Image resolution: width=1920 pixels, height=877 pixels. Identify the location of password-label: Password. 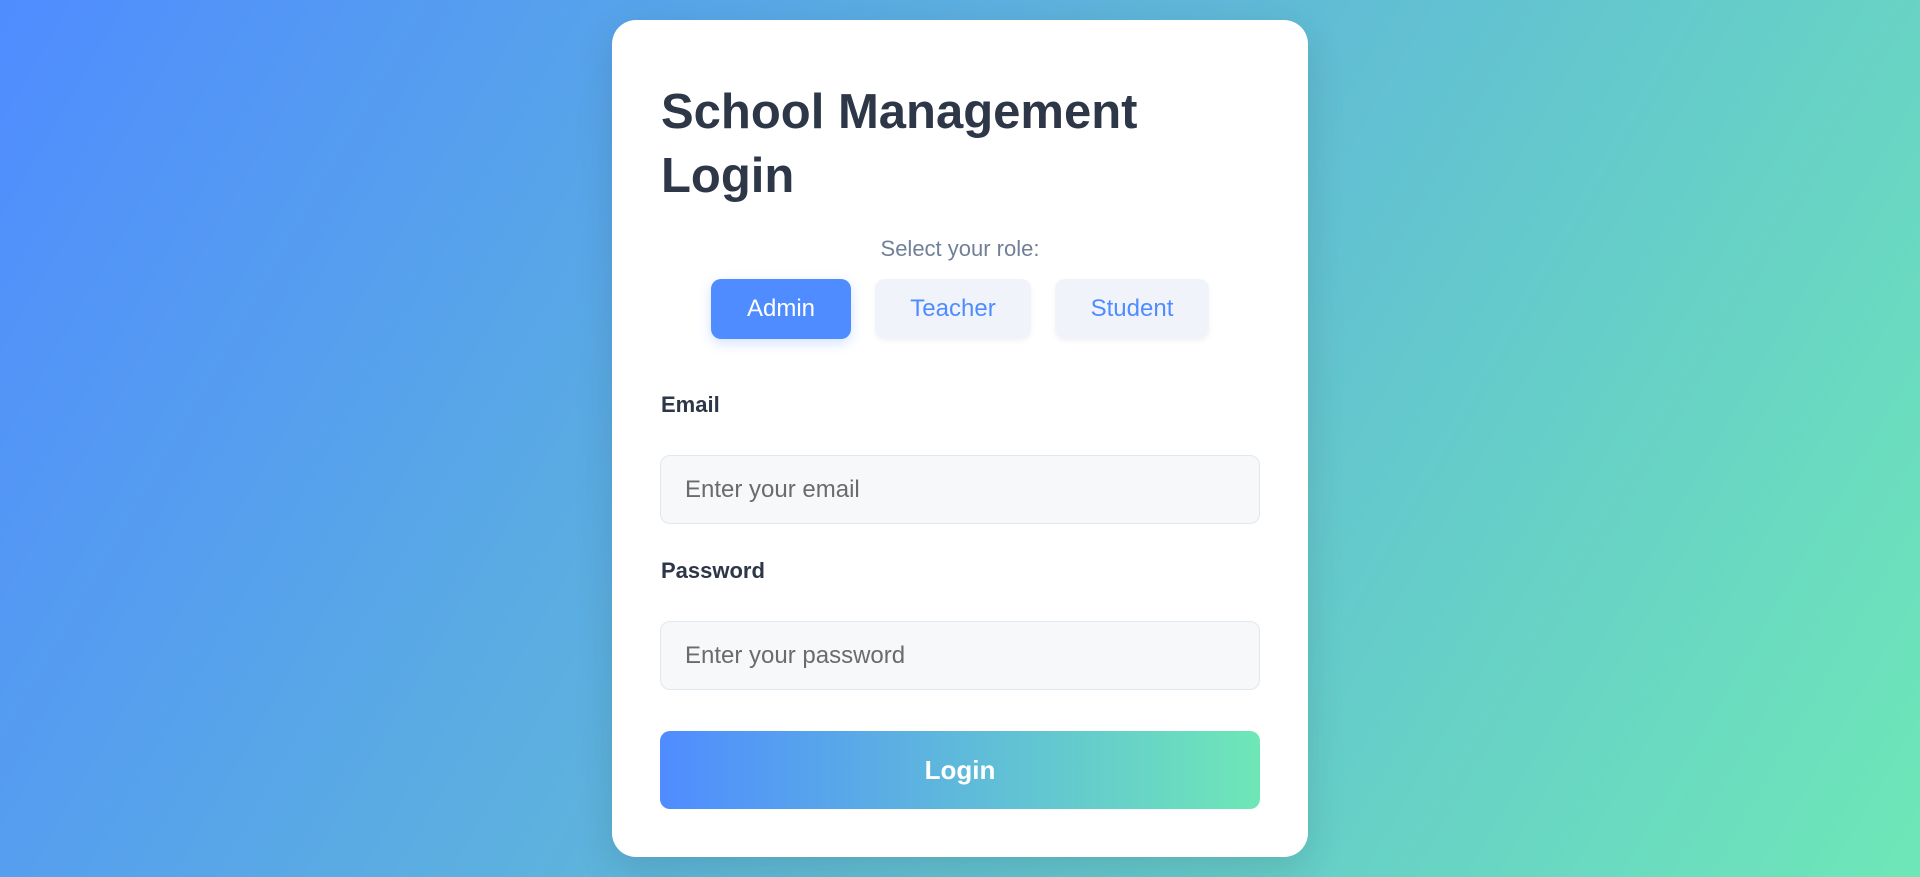
(713, 570).